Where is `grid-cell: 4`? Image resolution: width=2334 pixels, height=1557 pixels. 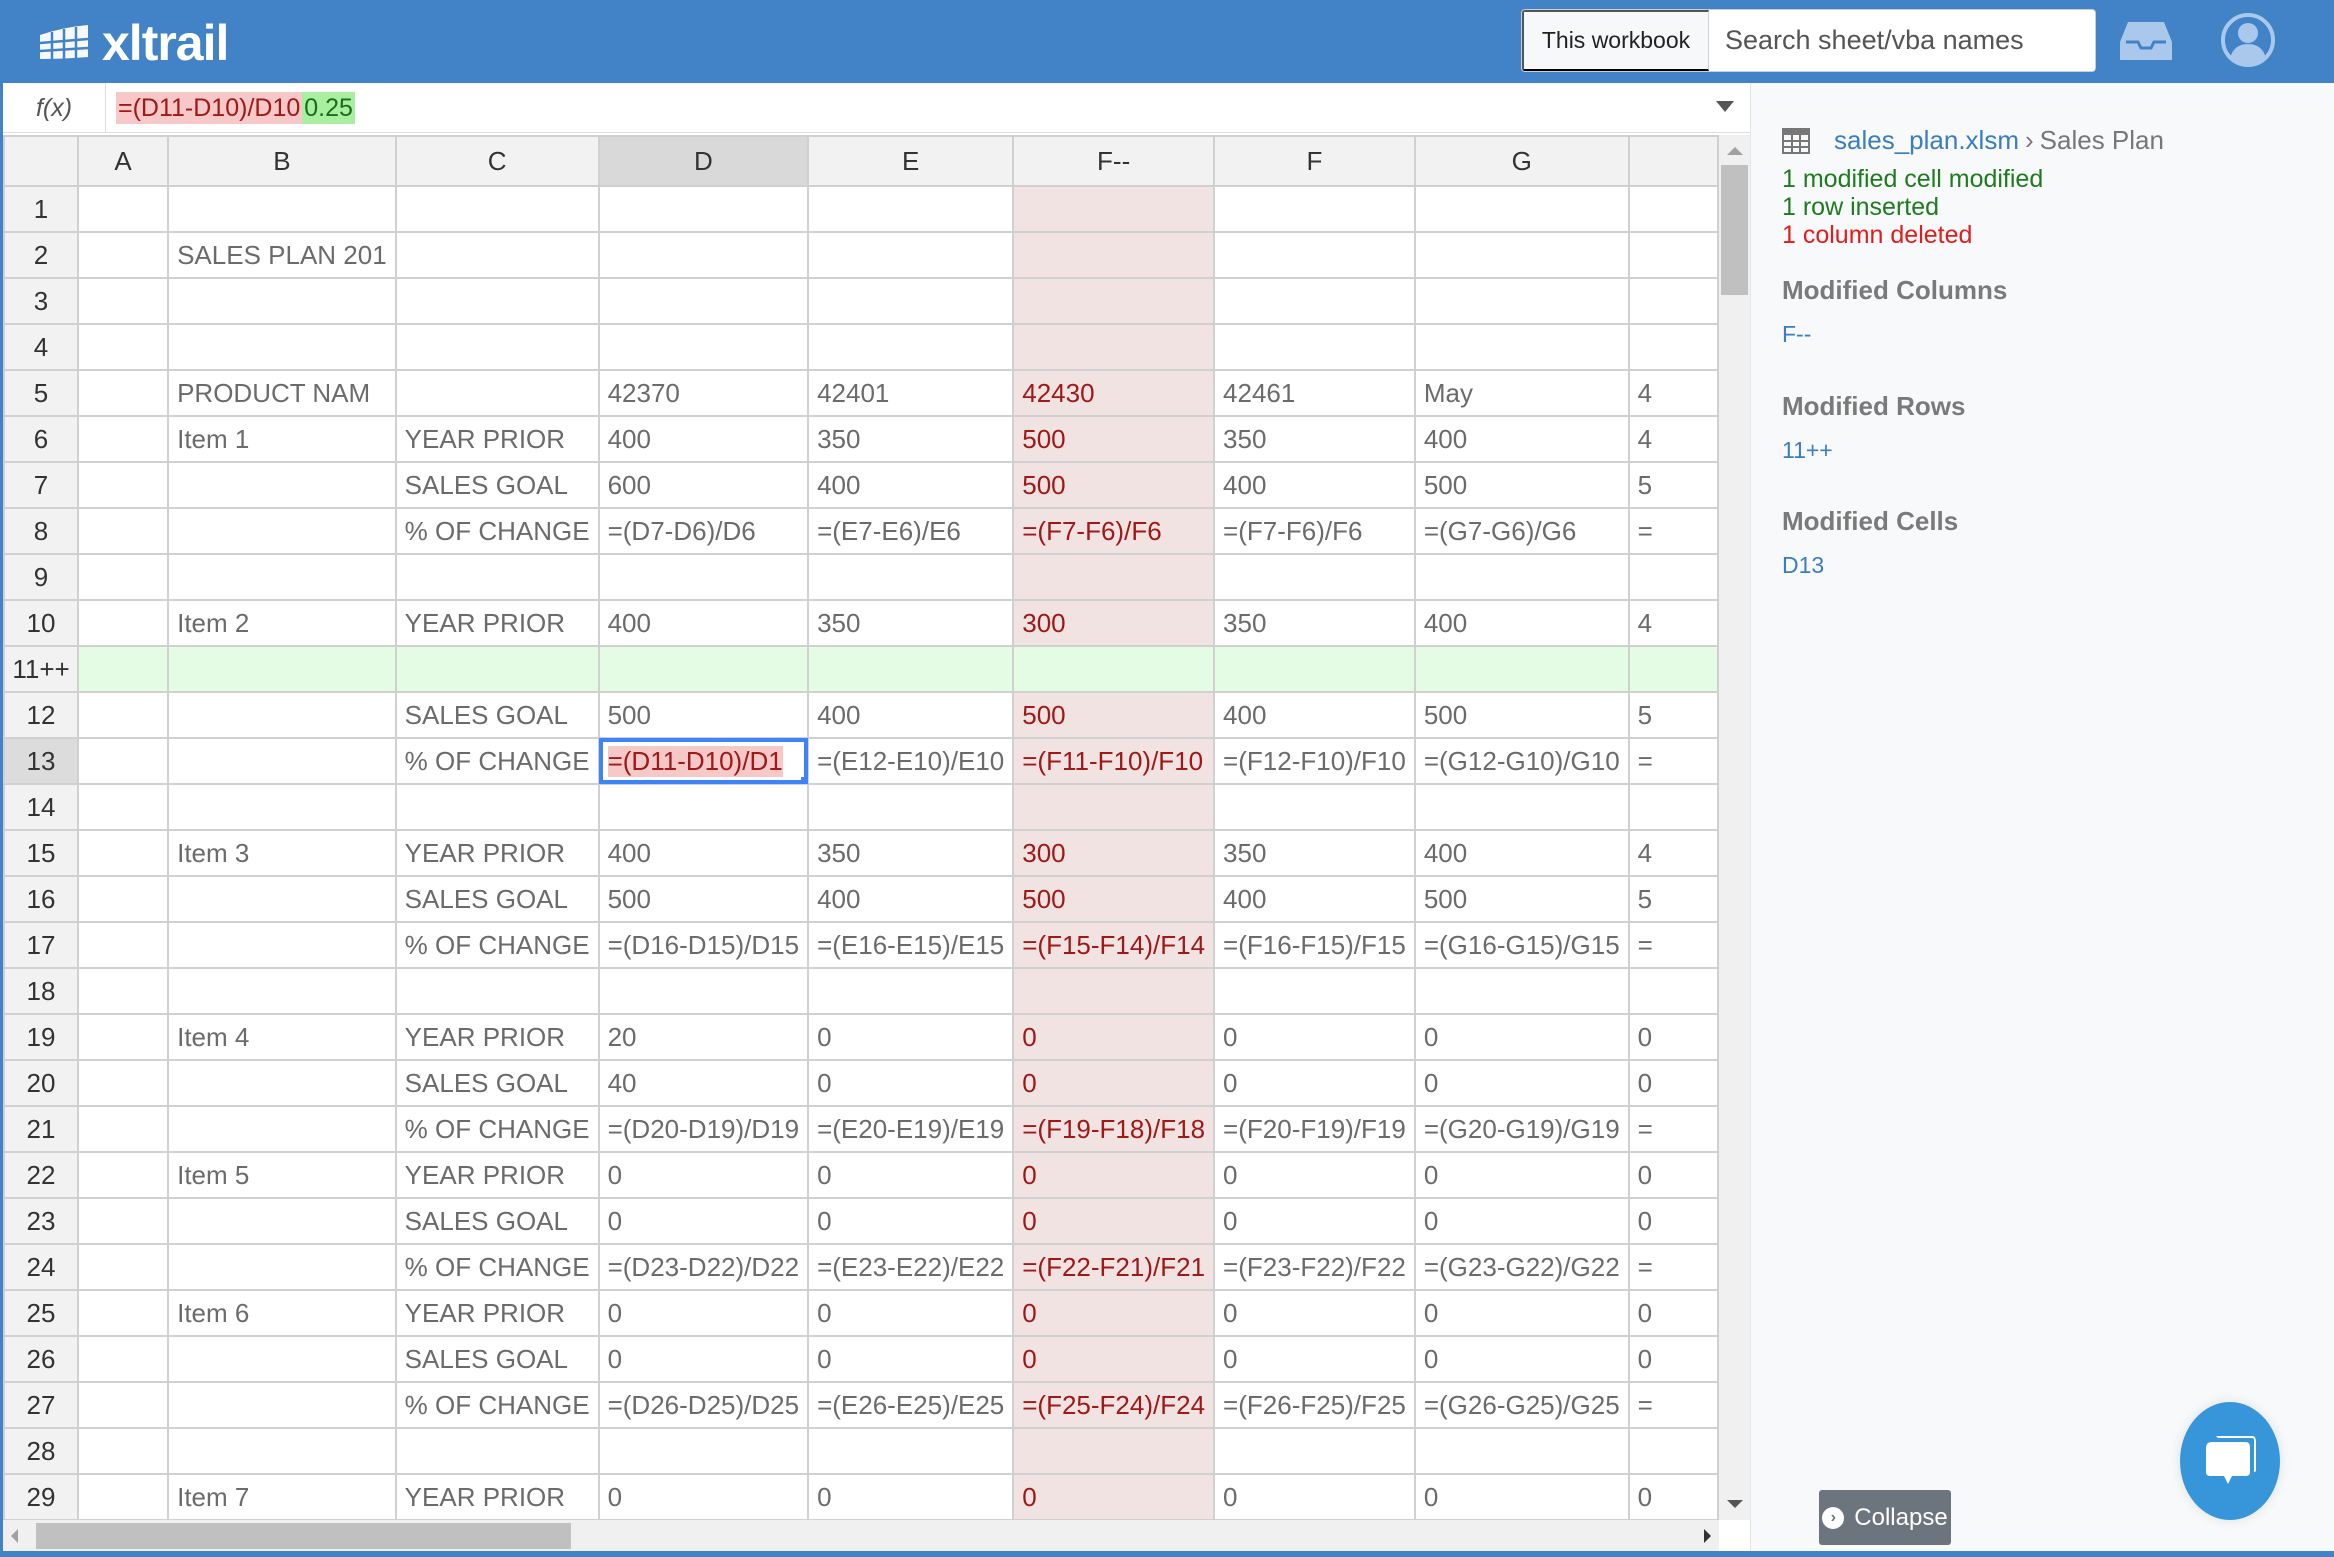 grid-cell: 4 is located at coordinates (1673, 623).